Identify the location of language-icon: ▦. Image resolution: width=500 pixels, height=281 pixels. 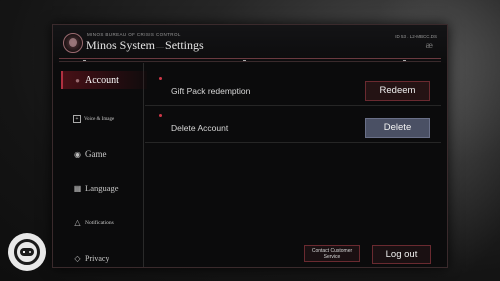
(77, 188).